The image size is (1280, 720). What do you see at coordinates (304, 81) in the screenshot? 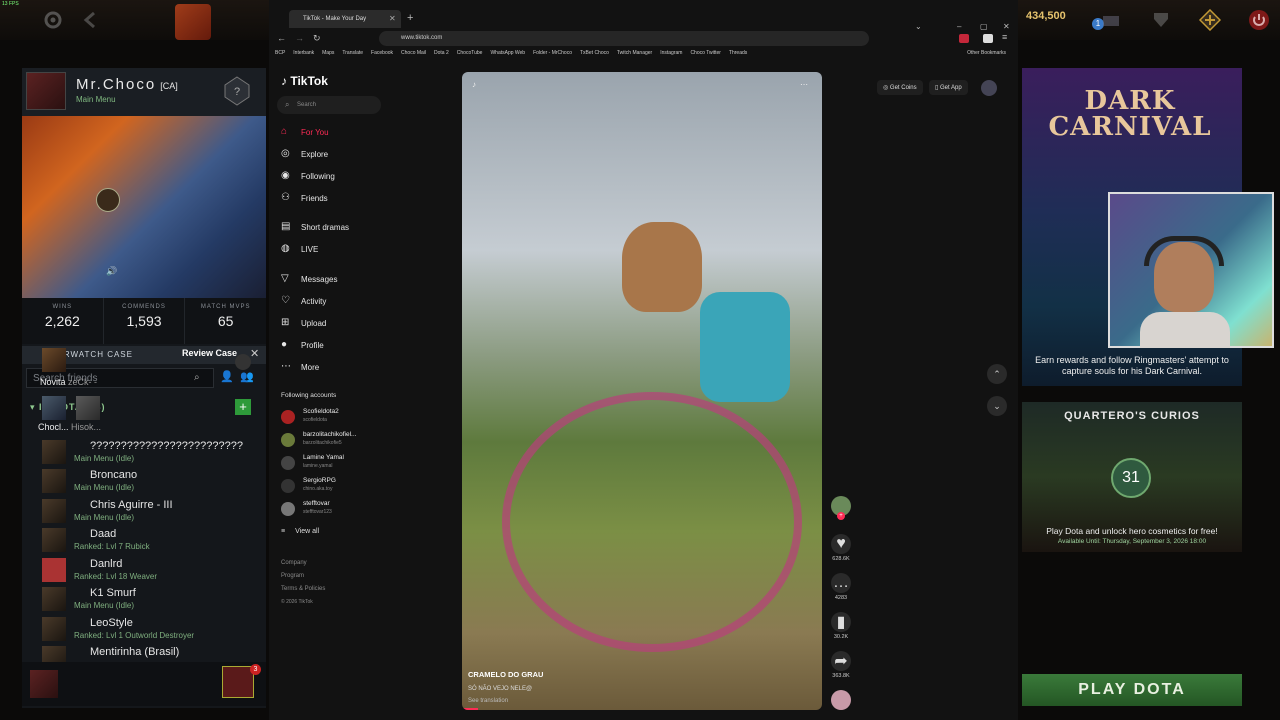
I see `tiktok-logo: ♪ TikTok` at bounding box center [304, 81].